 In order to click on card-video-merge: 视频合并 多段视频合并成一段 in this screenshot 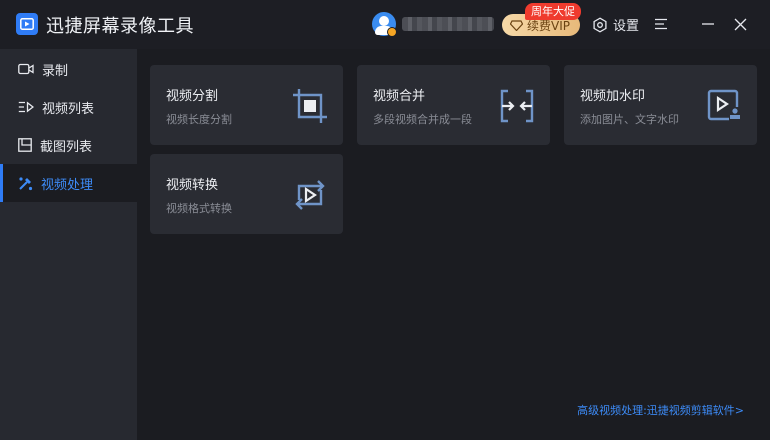, I will do `click(453, 105)`.